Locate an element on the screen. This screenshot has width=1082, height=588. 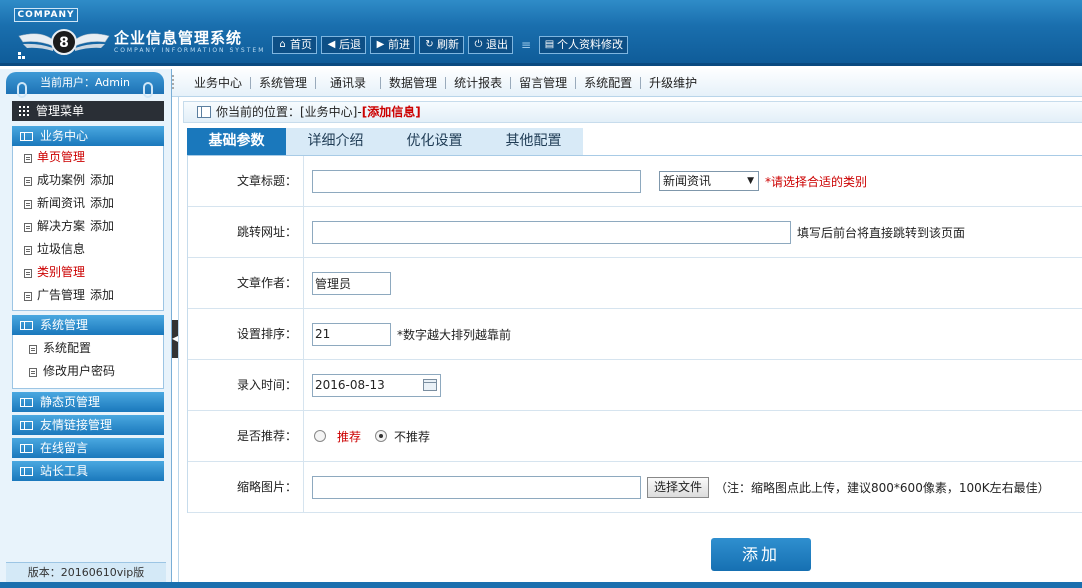
order-input is located at coordinates (351, 334).